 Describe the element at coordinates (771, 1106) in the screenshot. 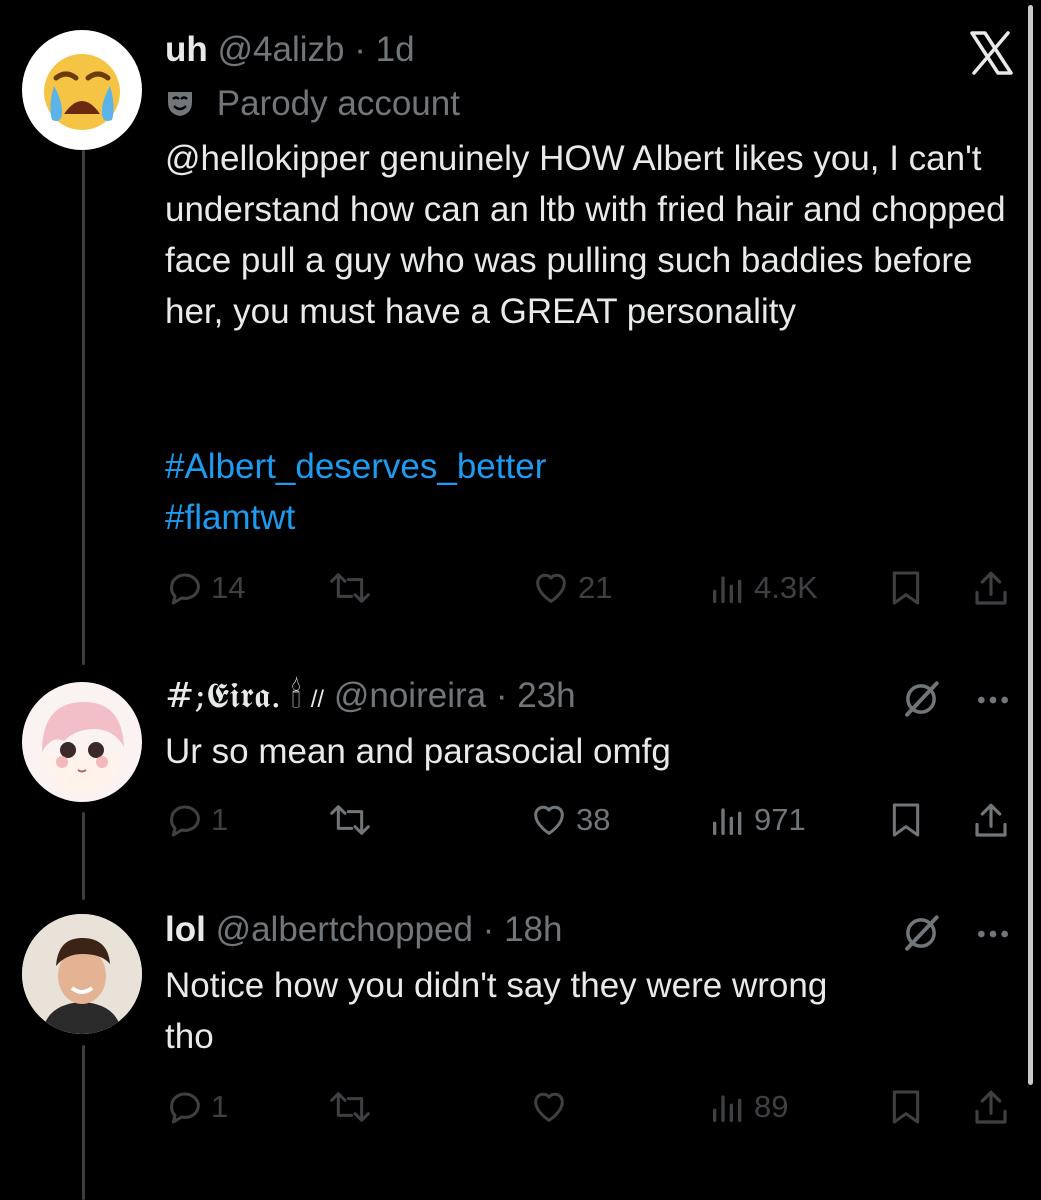

I see `view-count: 89` at that location.